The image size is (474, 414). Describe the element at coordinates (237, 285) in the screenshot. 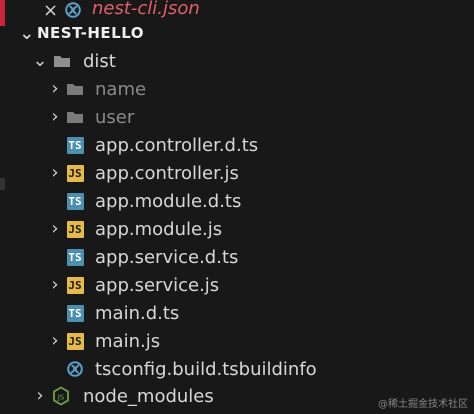

I see `tree-file-app-service-js: › JS app.service.js` at that location.